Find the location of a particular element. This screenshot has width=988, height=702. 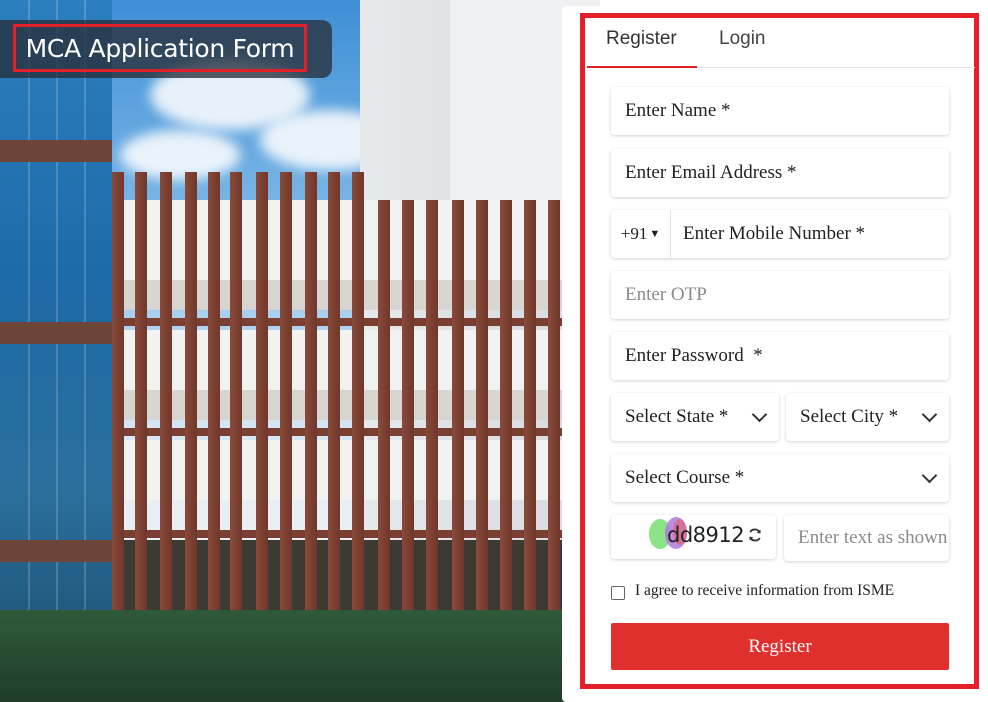

consent-row: I agree to receive information from ISME is located at coordinates (752, 591).